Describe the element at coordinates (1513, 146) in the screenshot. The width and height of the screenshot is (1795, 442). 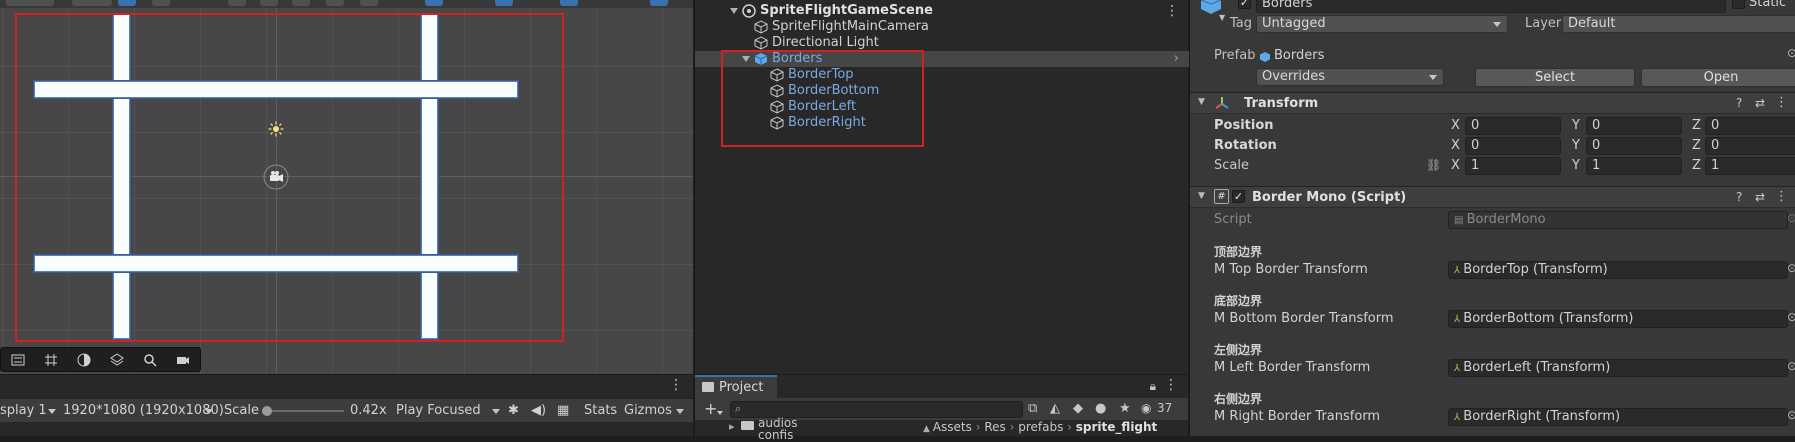
I see `rotation-x-field: 0` at that location.